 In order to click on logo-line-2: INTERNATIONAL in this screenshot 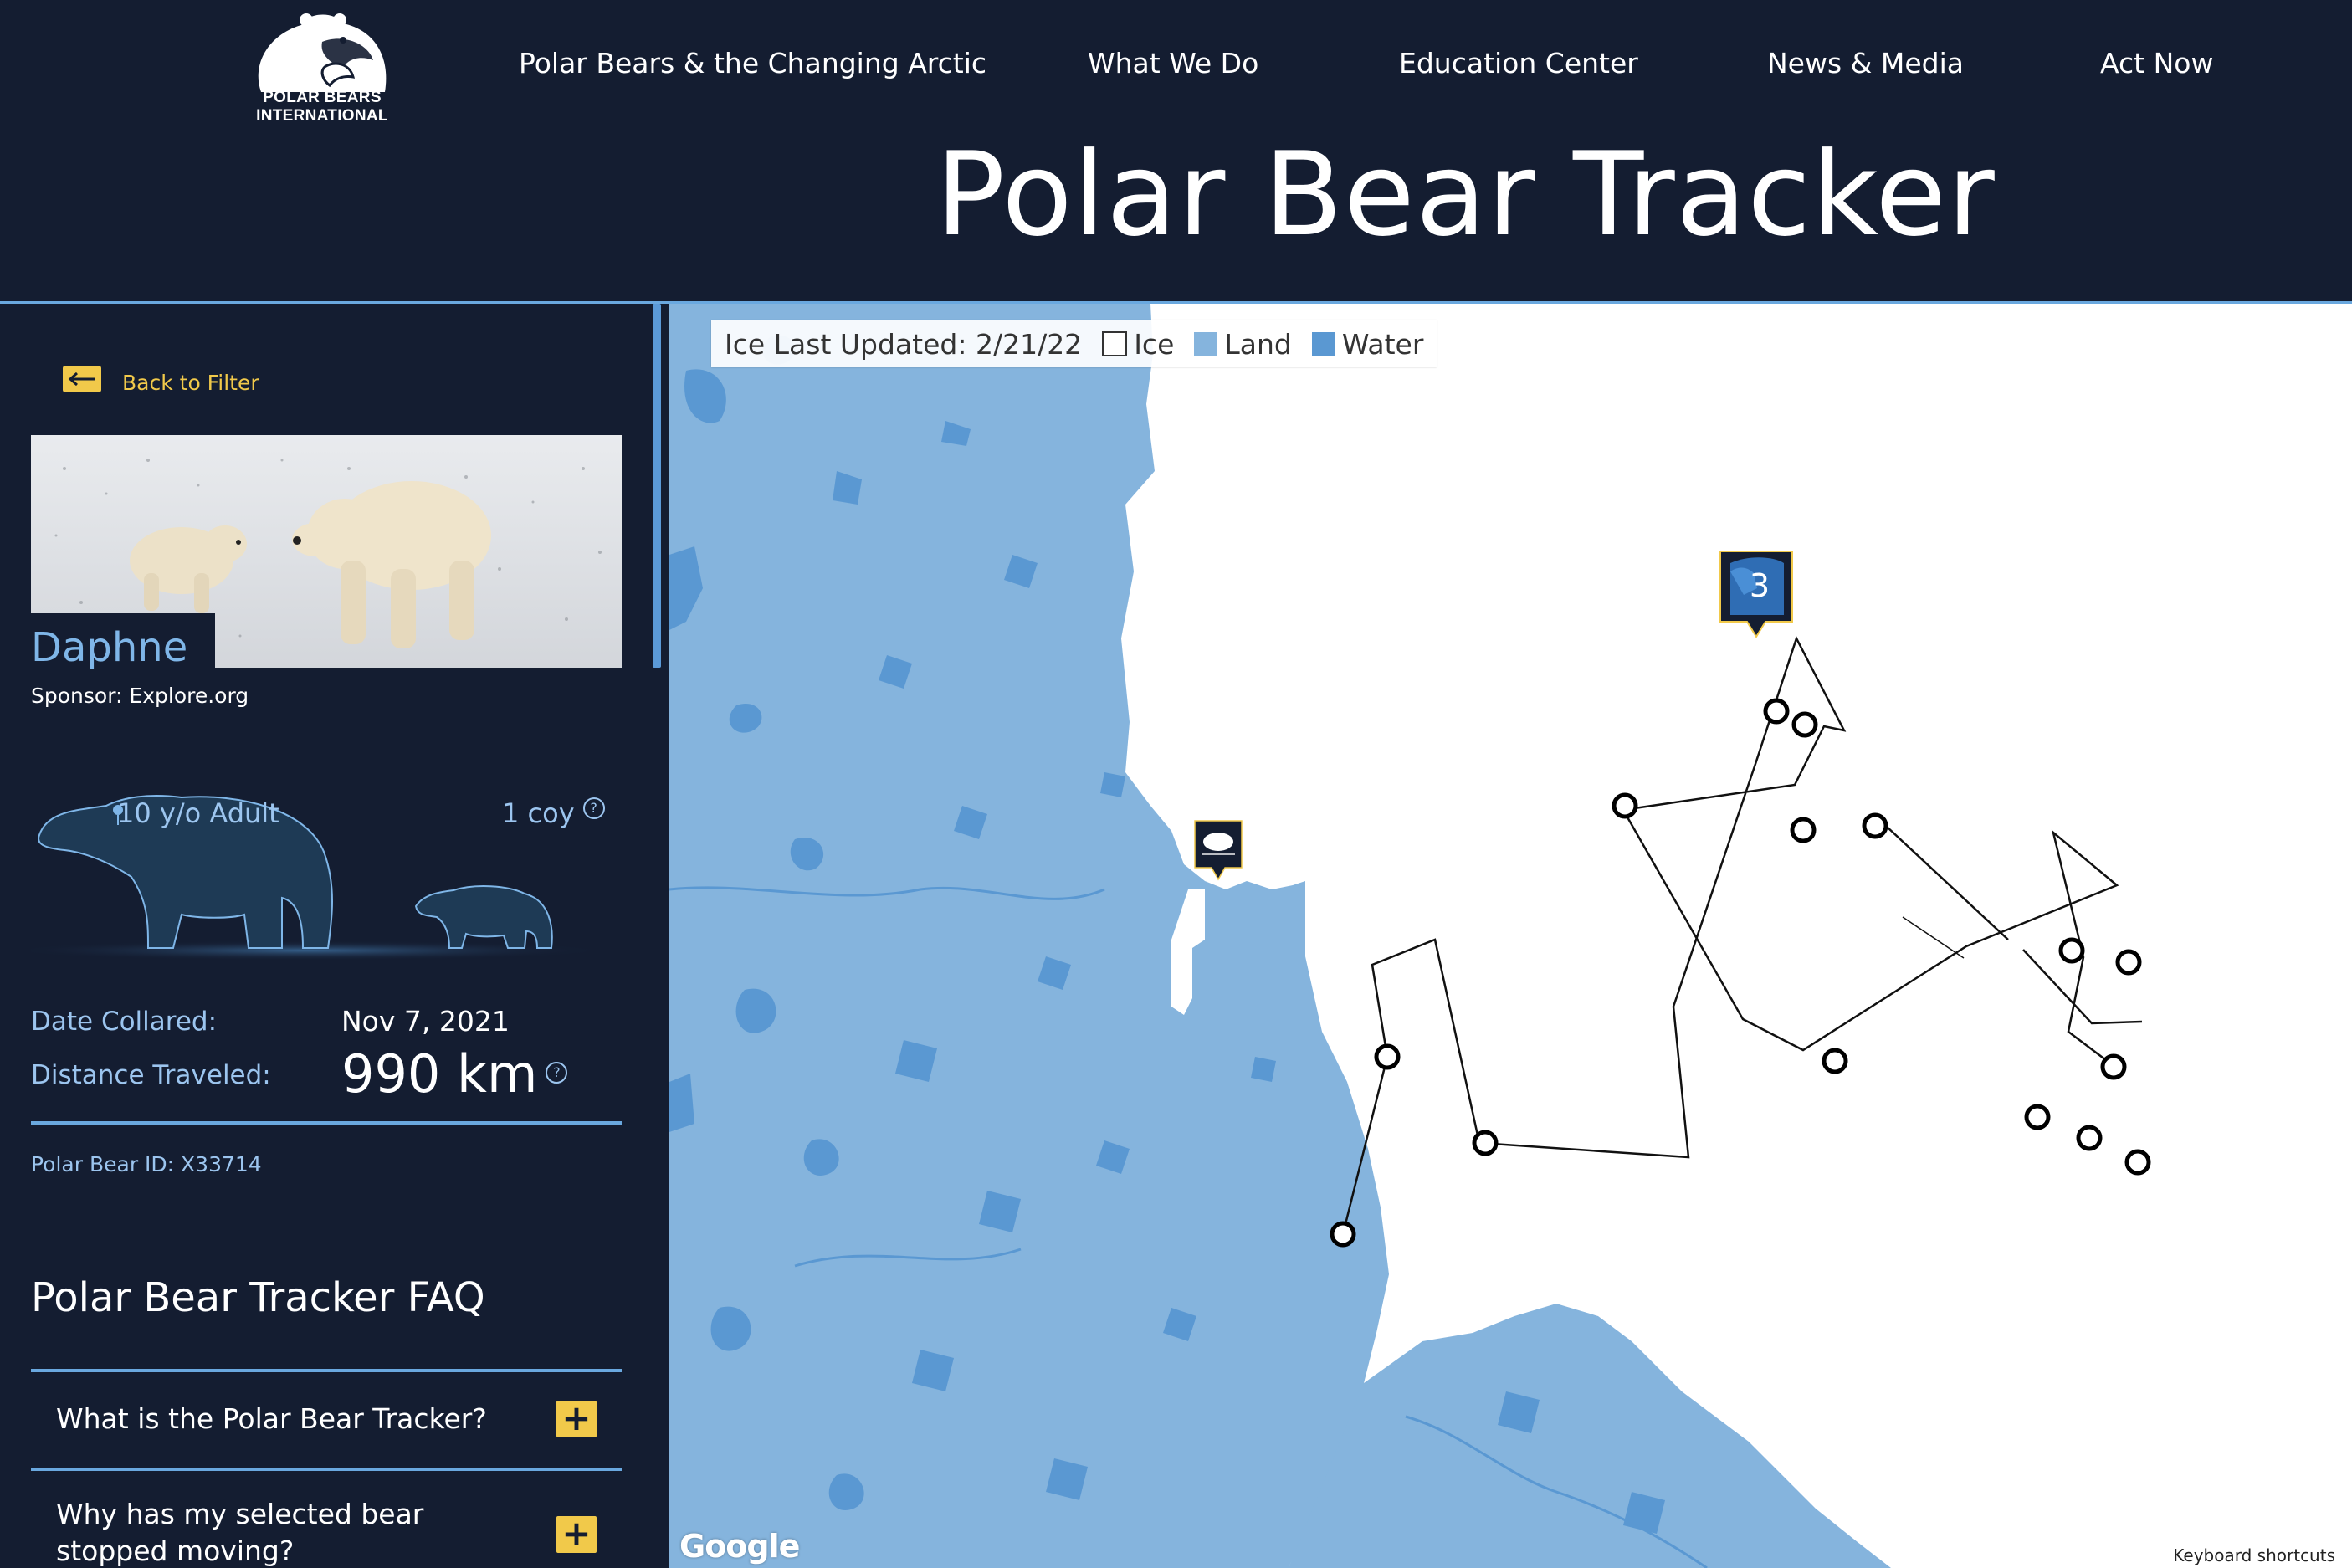, I will do `click(322, 116)`.